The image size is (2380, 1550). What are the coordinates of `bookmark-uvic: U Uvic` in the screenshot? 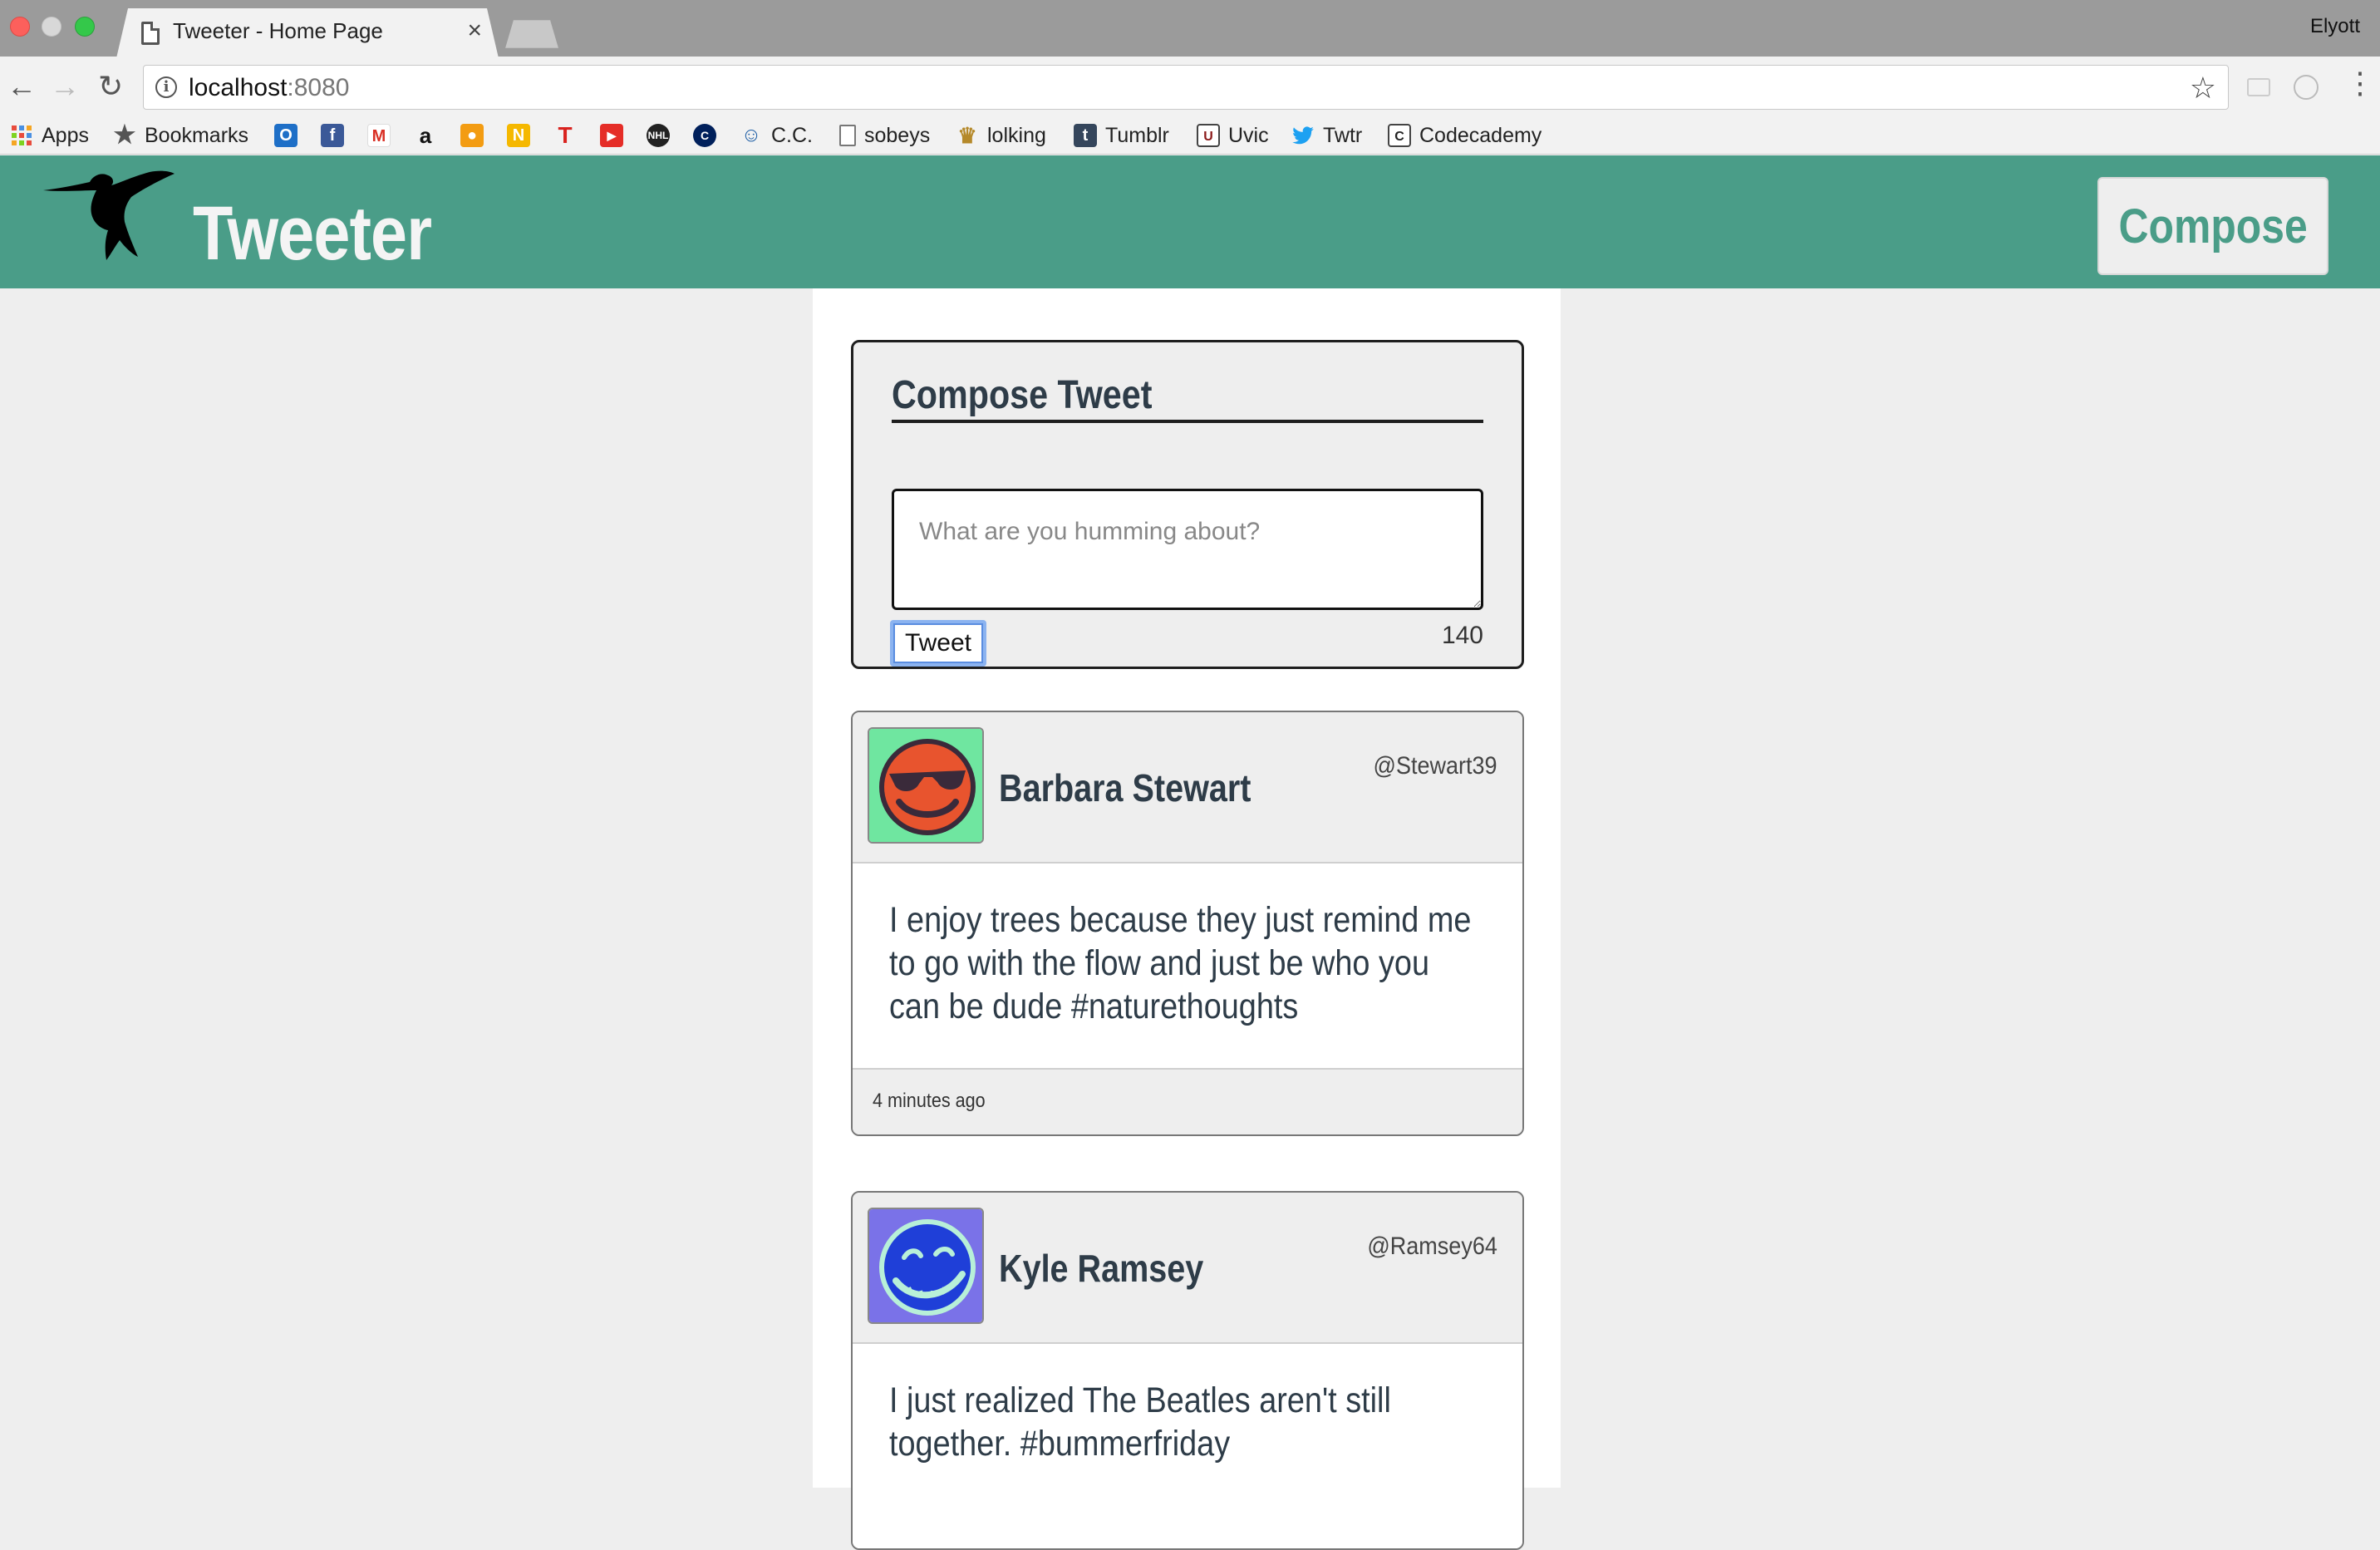 It's located at (1233, 135).